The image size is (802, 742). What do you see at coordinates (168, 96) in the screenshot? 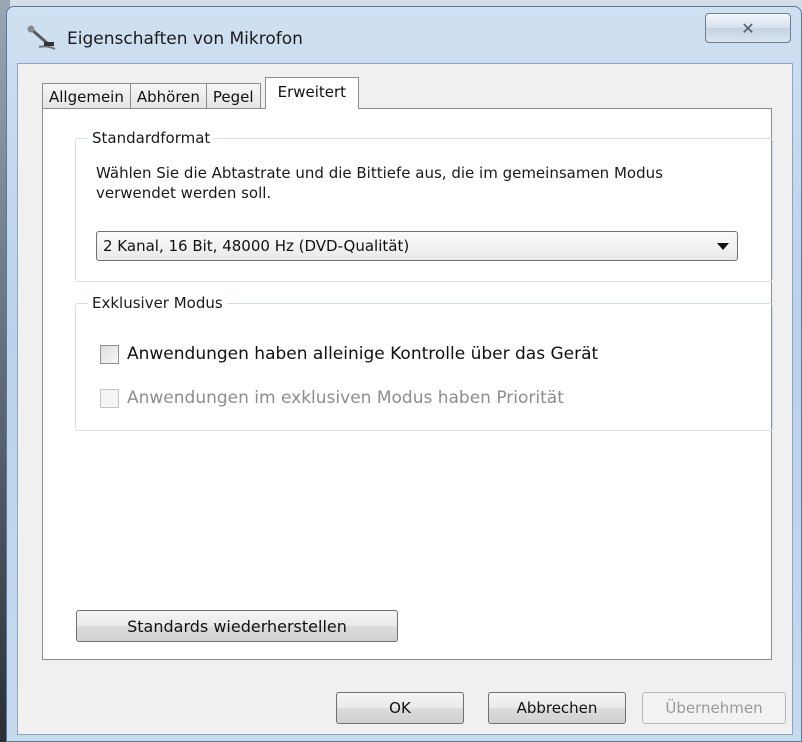
I see `tab-abhoeren: Abhören` at bounding box center [168, 96].